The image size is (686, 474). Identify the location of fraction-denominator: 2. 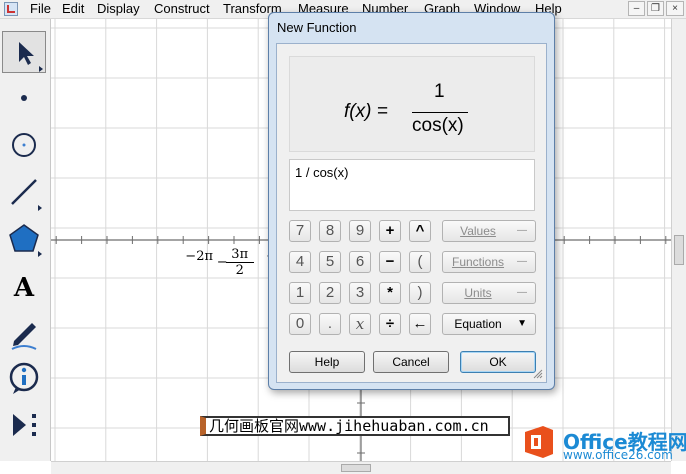
(239, 270).